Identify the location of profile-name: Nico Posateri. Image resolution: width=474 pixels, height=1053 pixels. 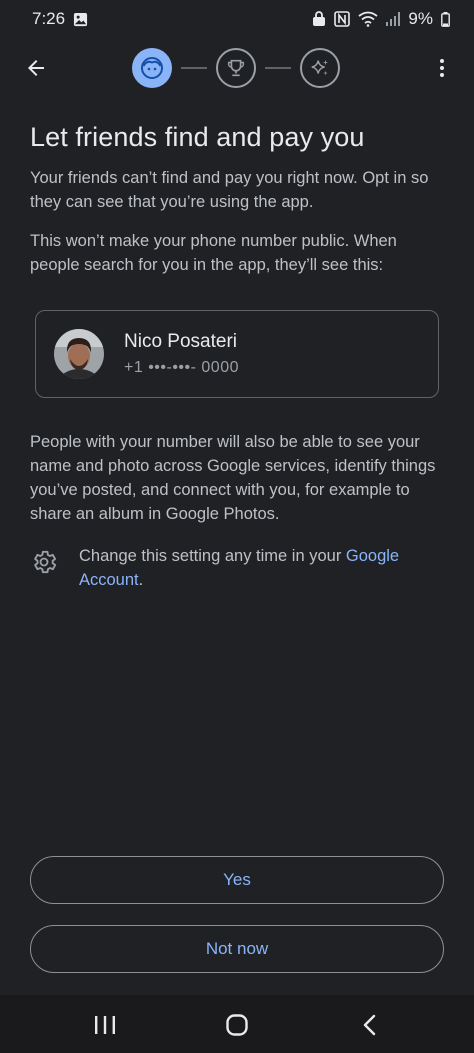
(180, 341).